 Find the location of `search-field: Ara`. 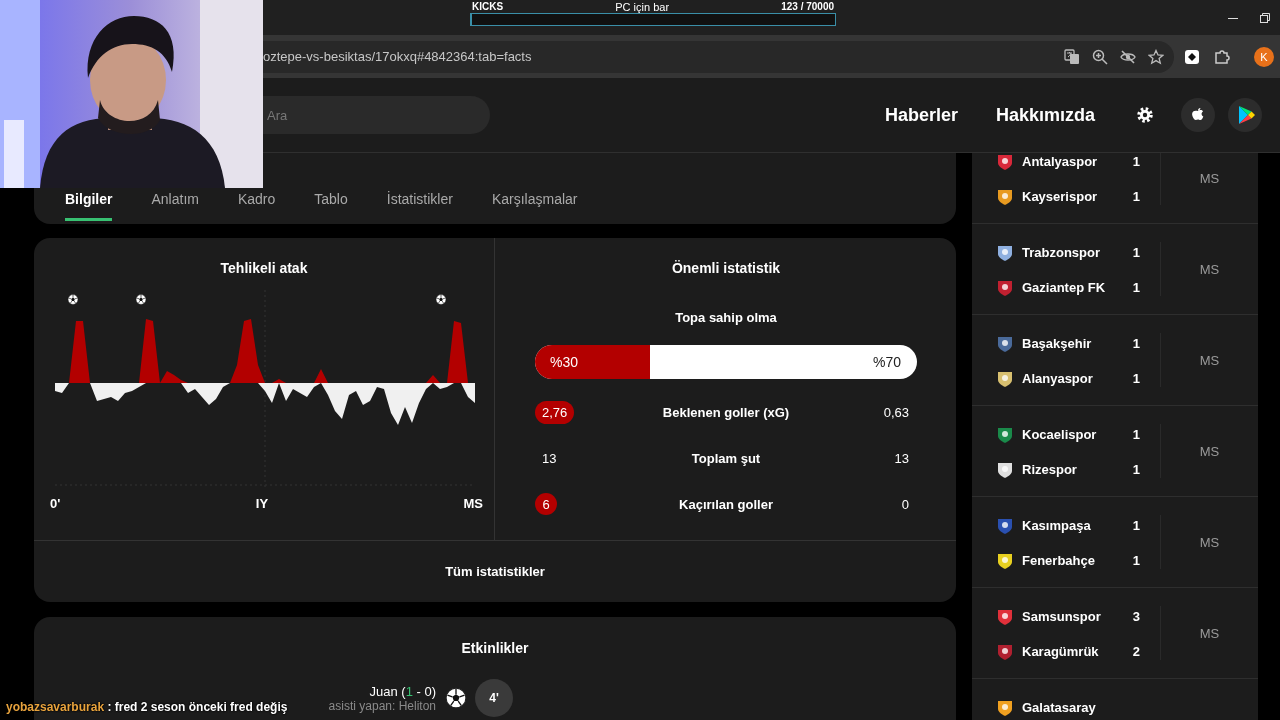

search-field: Ara is located at coordinates (376, 115).